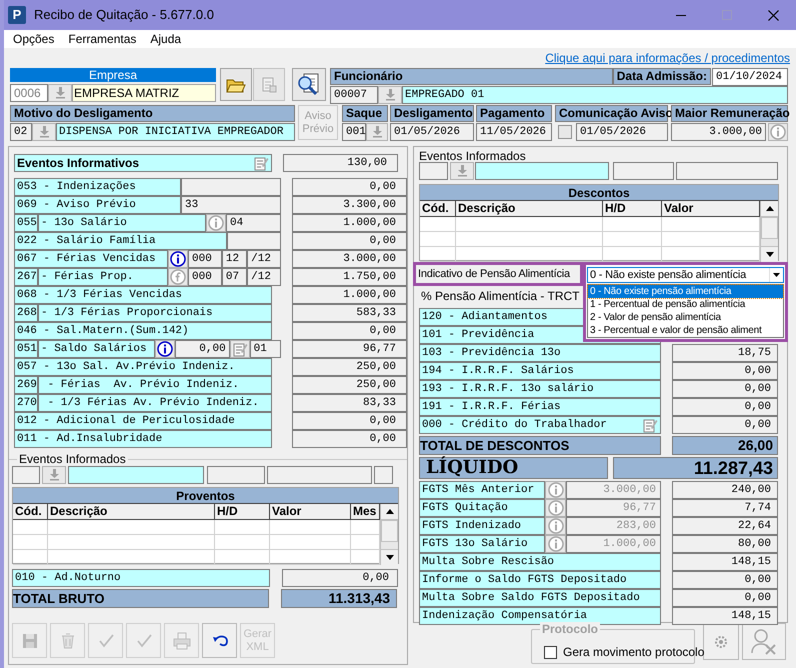 The height and width of the screenshot is (668, 796). Describe the element at coordinates (570, 629) in the screenshot. I see `group-label: Protocolo` at that location.